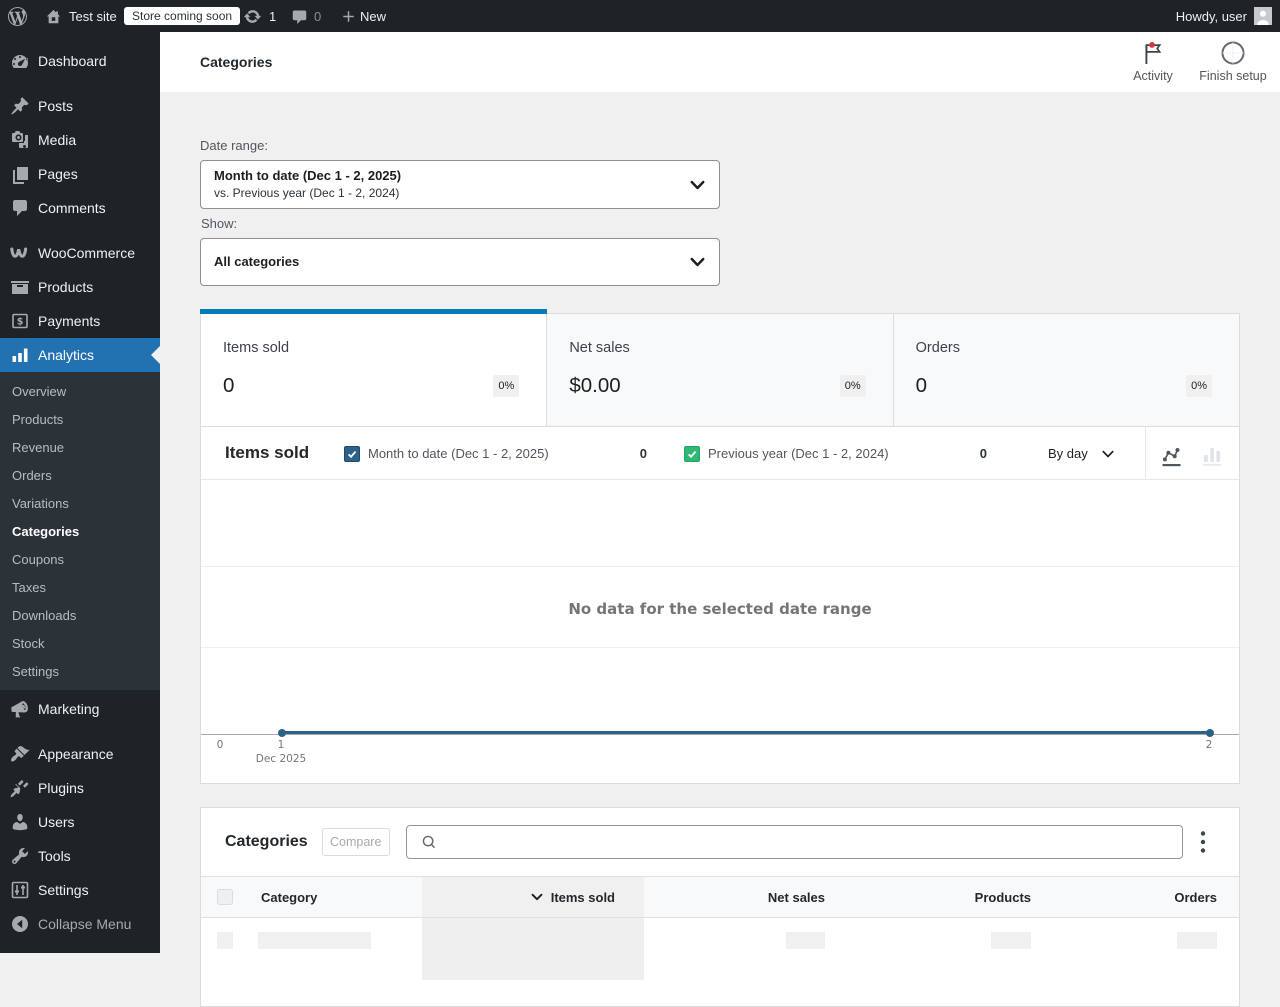 Image resolution: width=1280 pixels, height=1007 pixels. What do you see at coordinates (533, 897) in the screenshot?
I see `column-header-items-sold: Items sold` at bounding box center [533, 897].